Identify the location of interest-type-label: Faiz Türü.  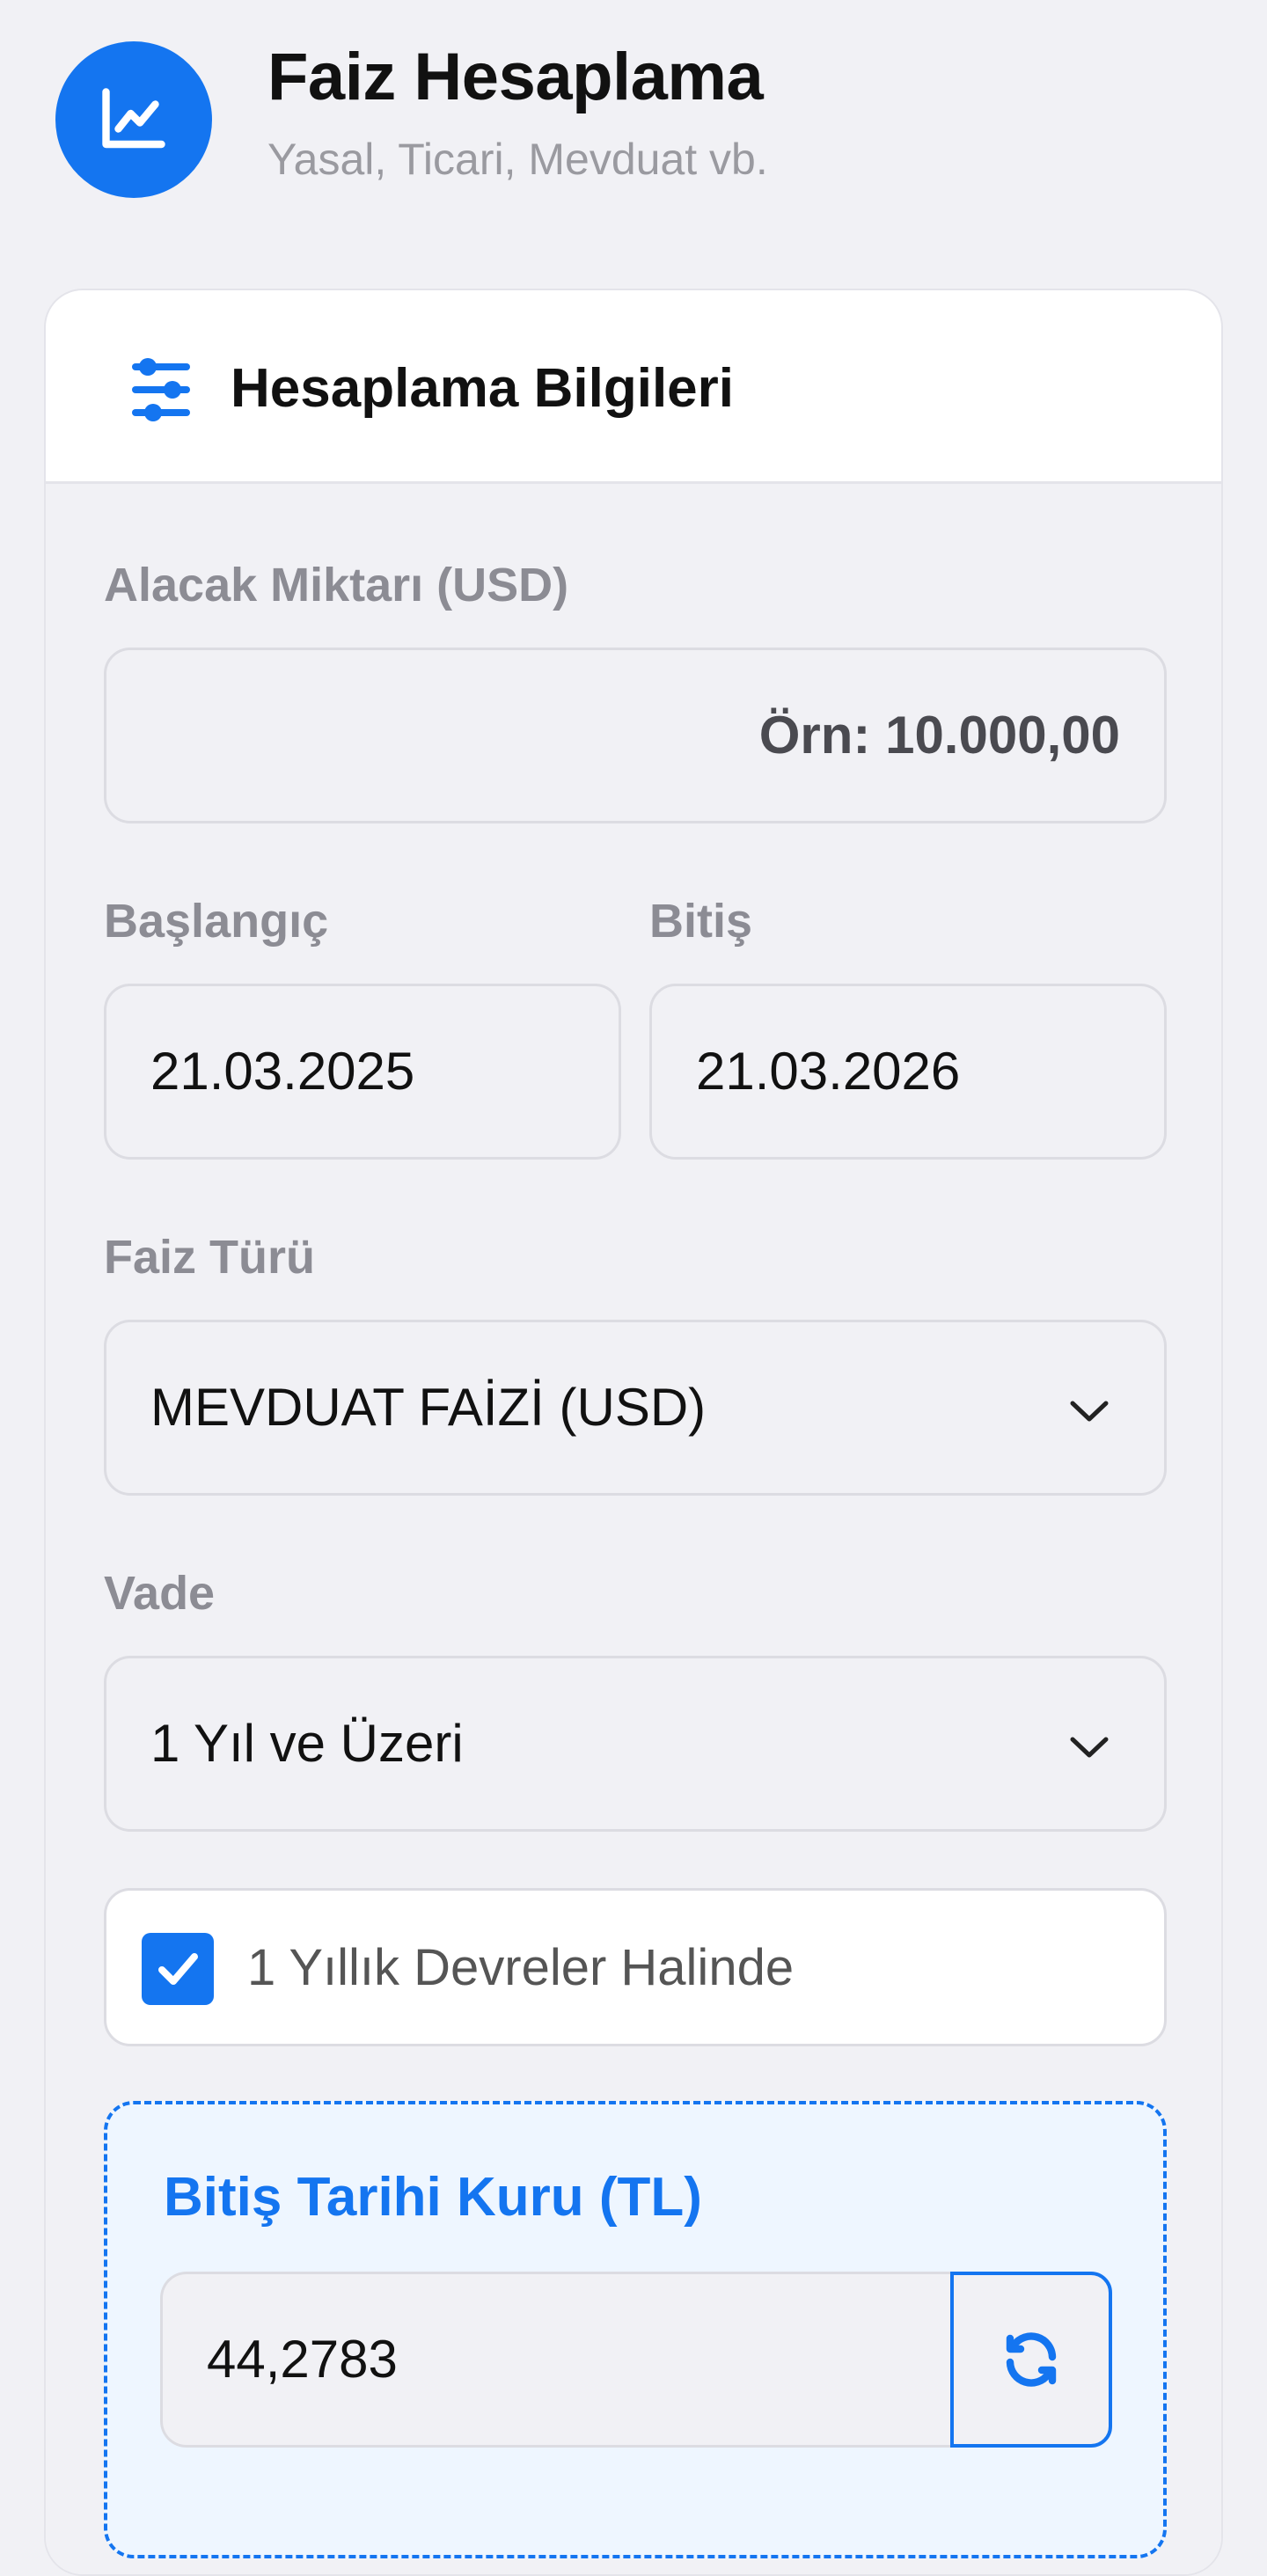
(209, 1257).